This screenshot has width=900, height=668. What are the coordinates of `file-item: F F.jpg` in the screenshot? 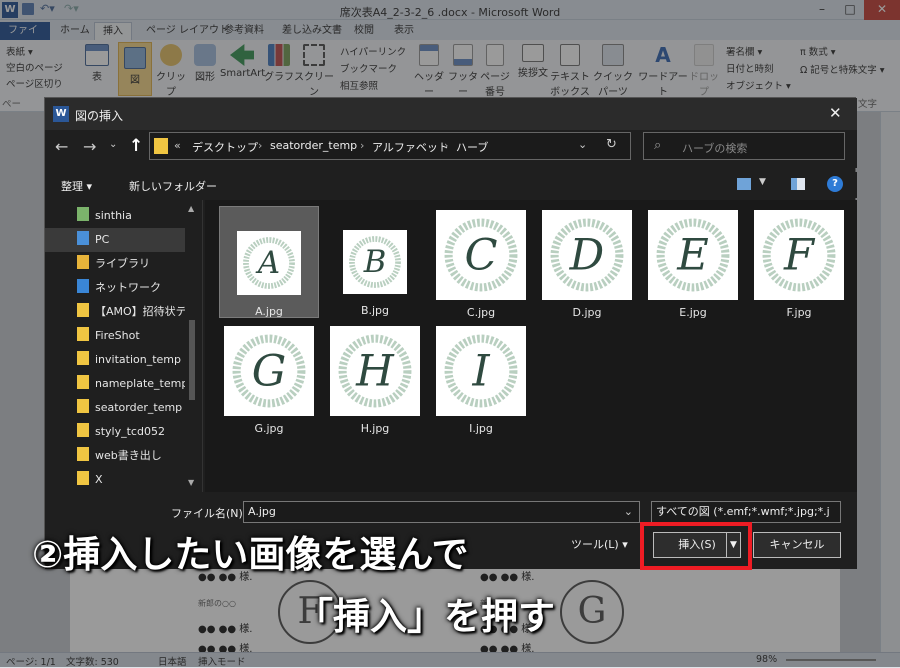 It's located at (799, 262).